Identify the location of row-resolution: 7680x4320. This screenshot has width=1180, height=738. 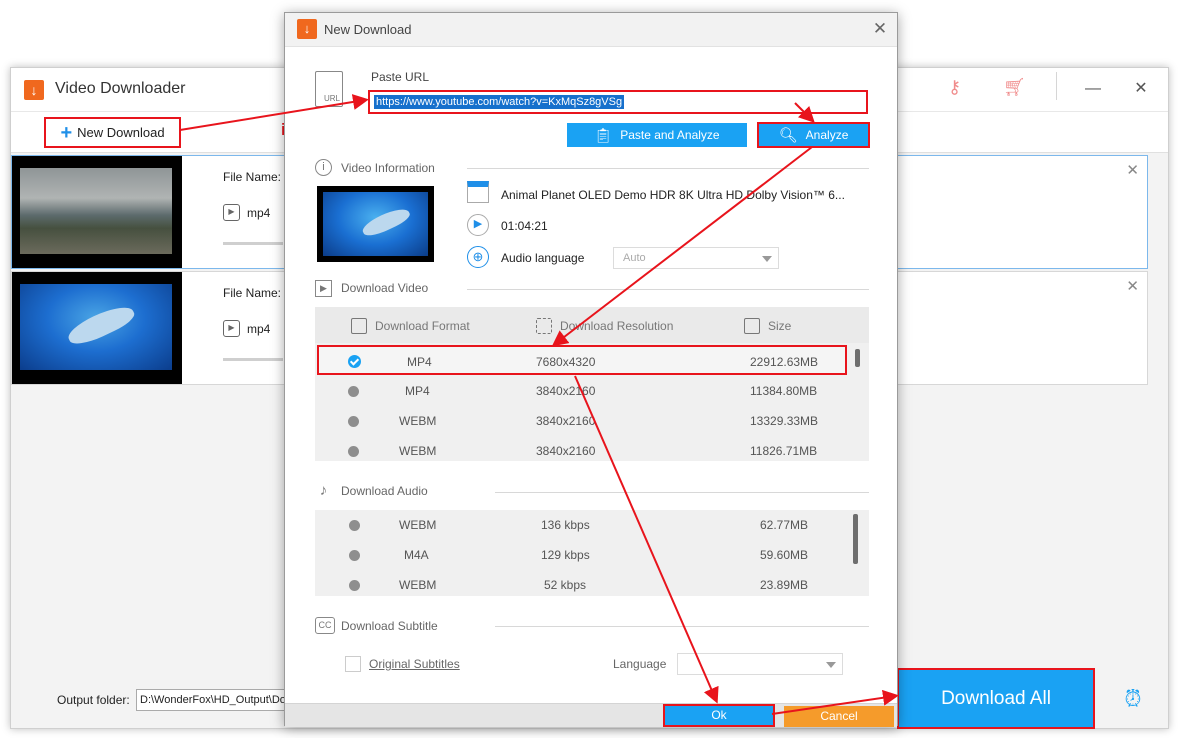
(566, 362).